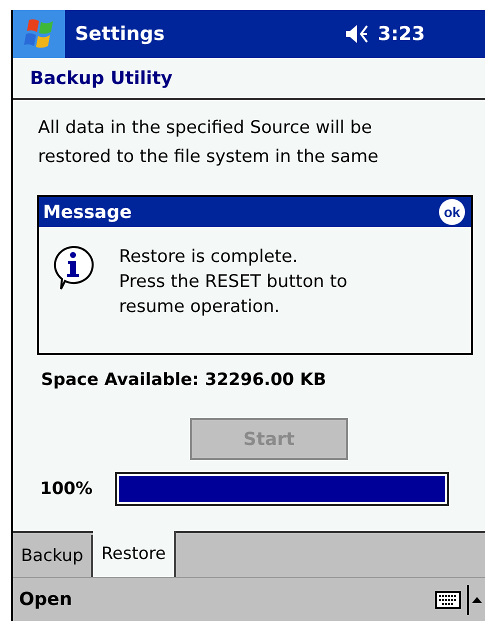 The height and width of the screenshot is (621, 485). I want to click on dialog-title: Message, so click(88, 212).